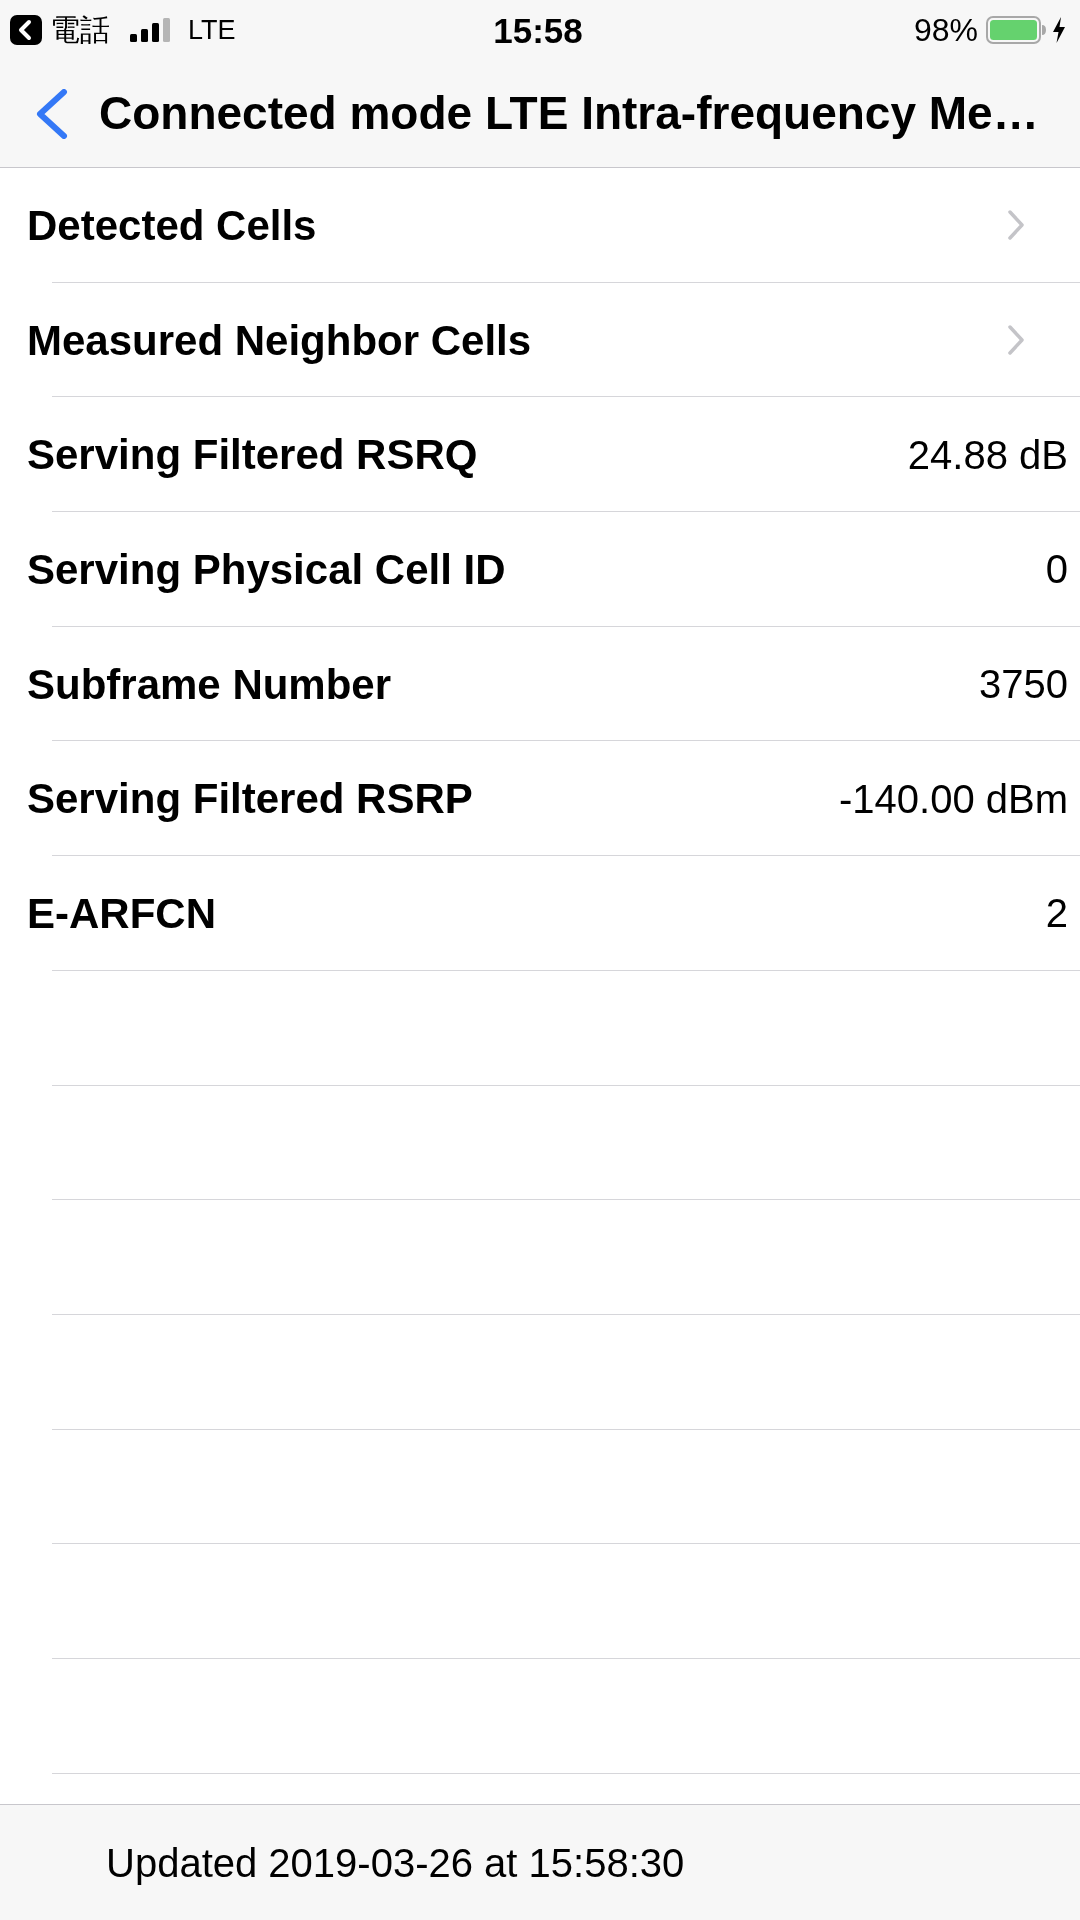  What do you see at coordinates (540, 225) in the screenshot?
I see `list-item: Detected Cells` at bounding box center [540, 225].